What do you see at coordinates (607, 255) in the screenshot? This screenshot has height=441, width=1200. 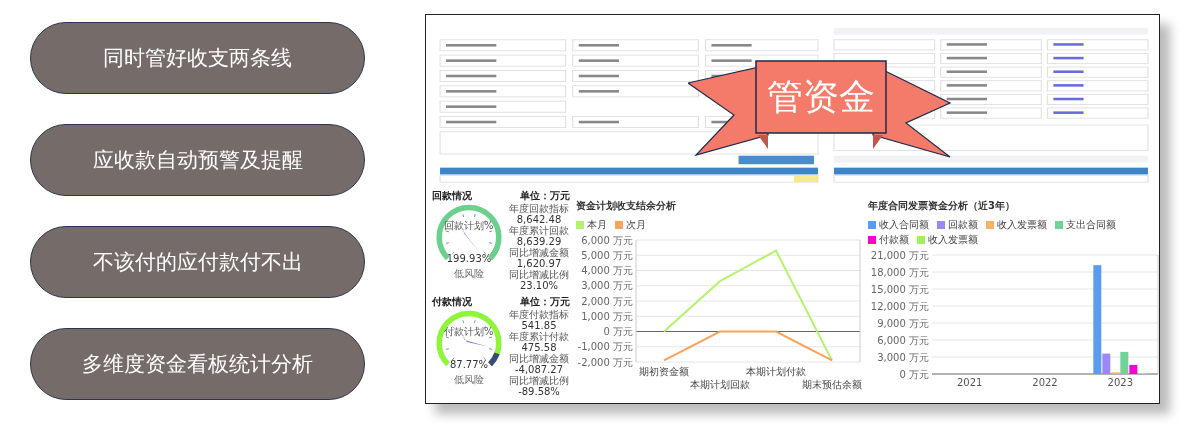 I see `axis-label: 5,000 万元` at bounding box center [607, 255].